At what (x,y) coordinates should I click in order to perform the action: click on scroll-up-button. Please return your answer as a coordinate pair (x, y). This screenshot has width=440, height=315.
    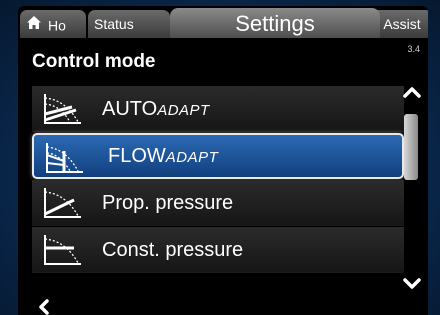
    Looking at the image, I should click on (412, 92).